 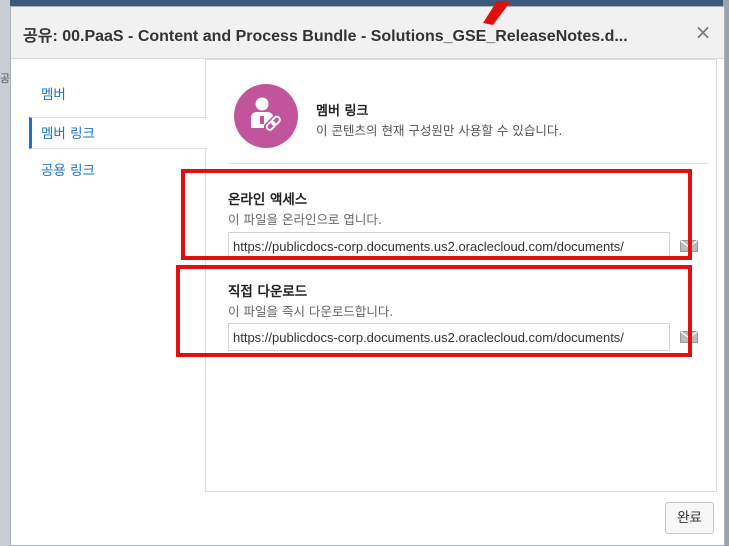 I want to click on background-left-text: 공, so click(x=5, y=78).